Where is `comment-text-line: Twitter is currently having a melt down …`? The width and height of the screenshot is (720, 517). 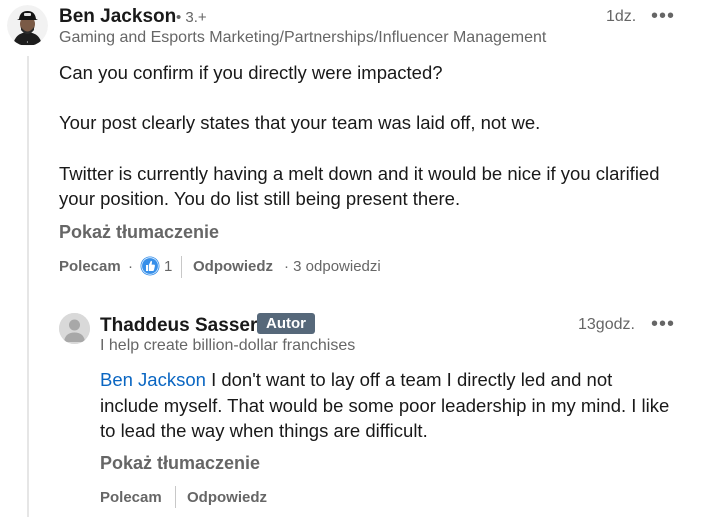 comment-text-line: Twitter is currently having a melt down … is located at coordinates (359, 173).